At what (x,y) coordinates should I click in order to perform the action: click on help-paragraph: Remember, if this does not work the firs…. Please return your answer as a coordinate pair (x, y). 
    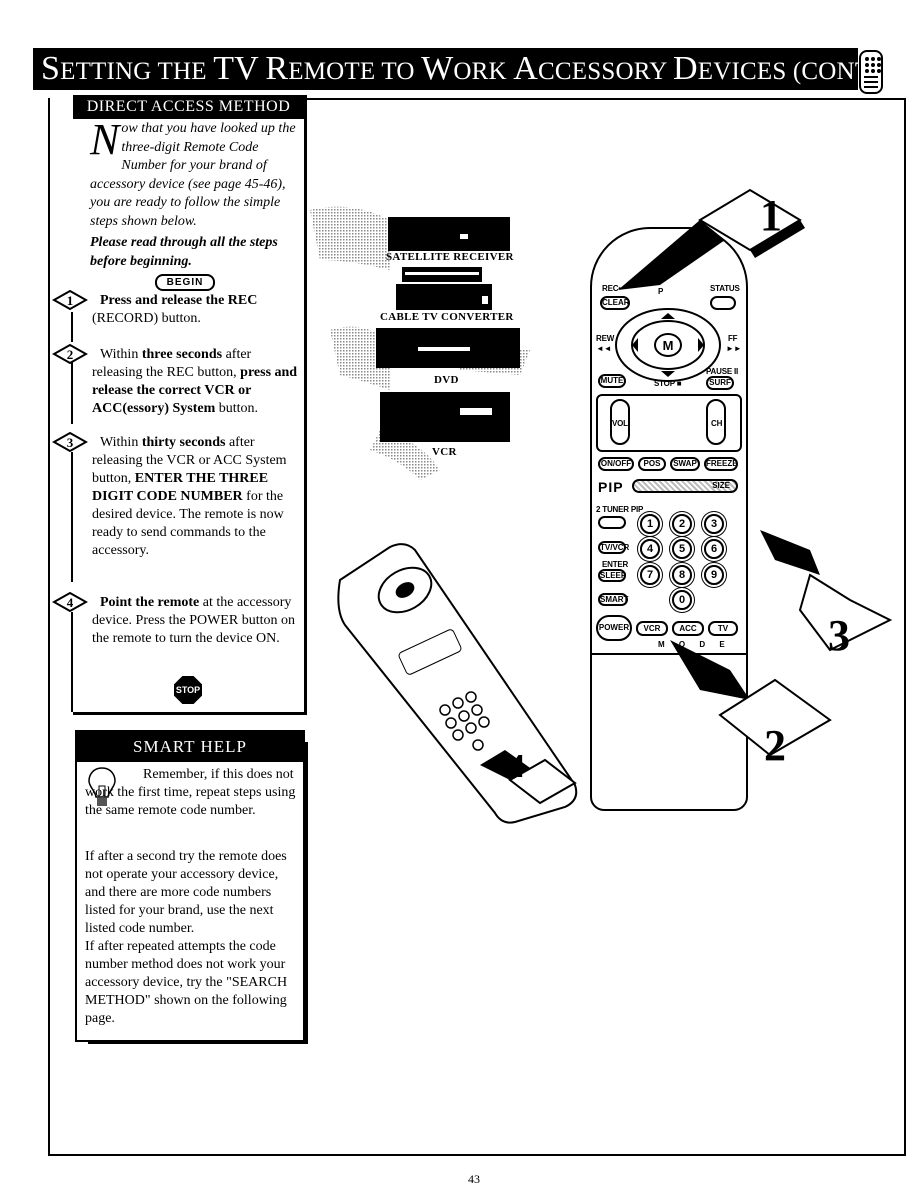
    Looking at the image, I should click on (190, 792).